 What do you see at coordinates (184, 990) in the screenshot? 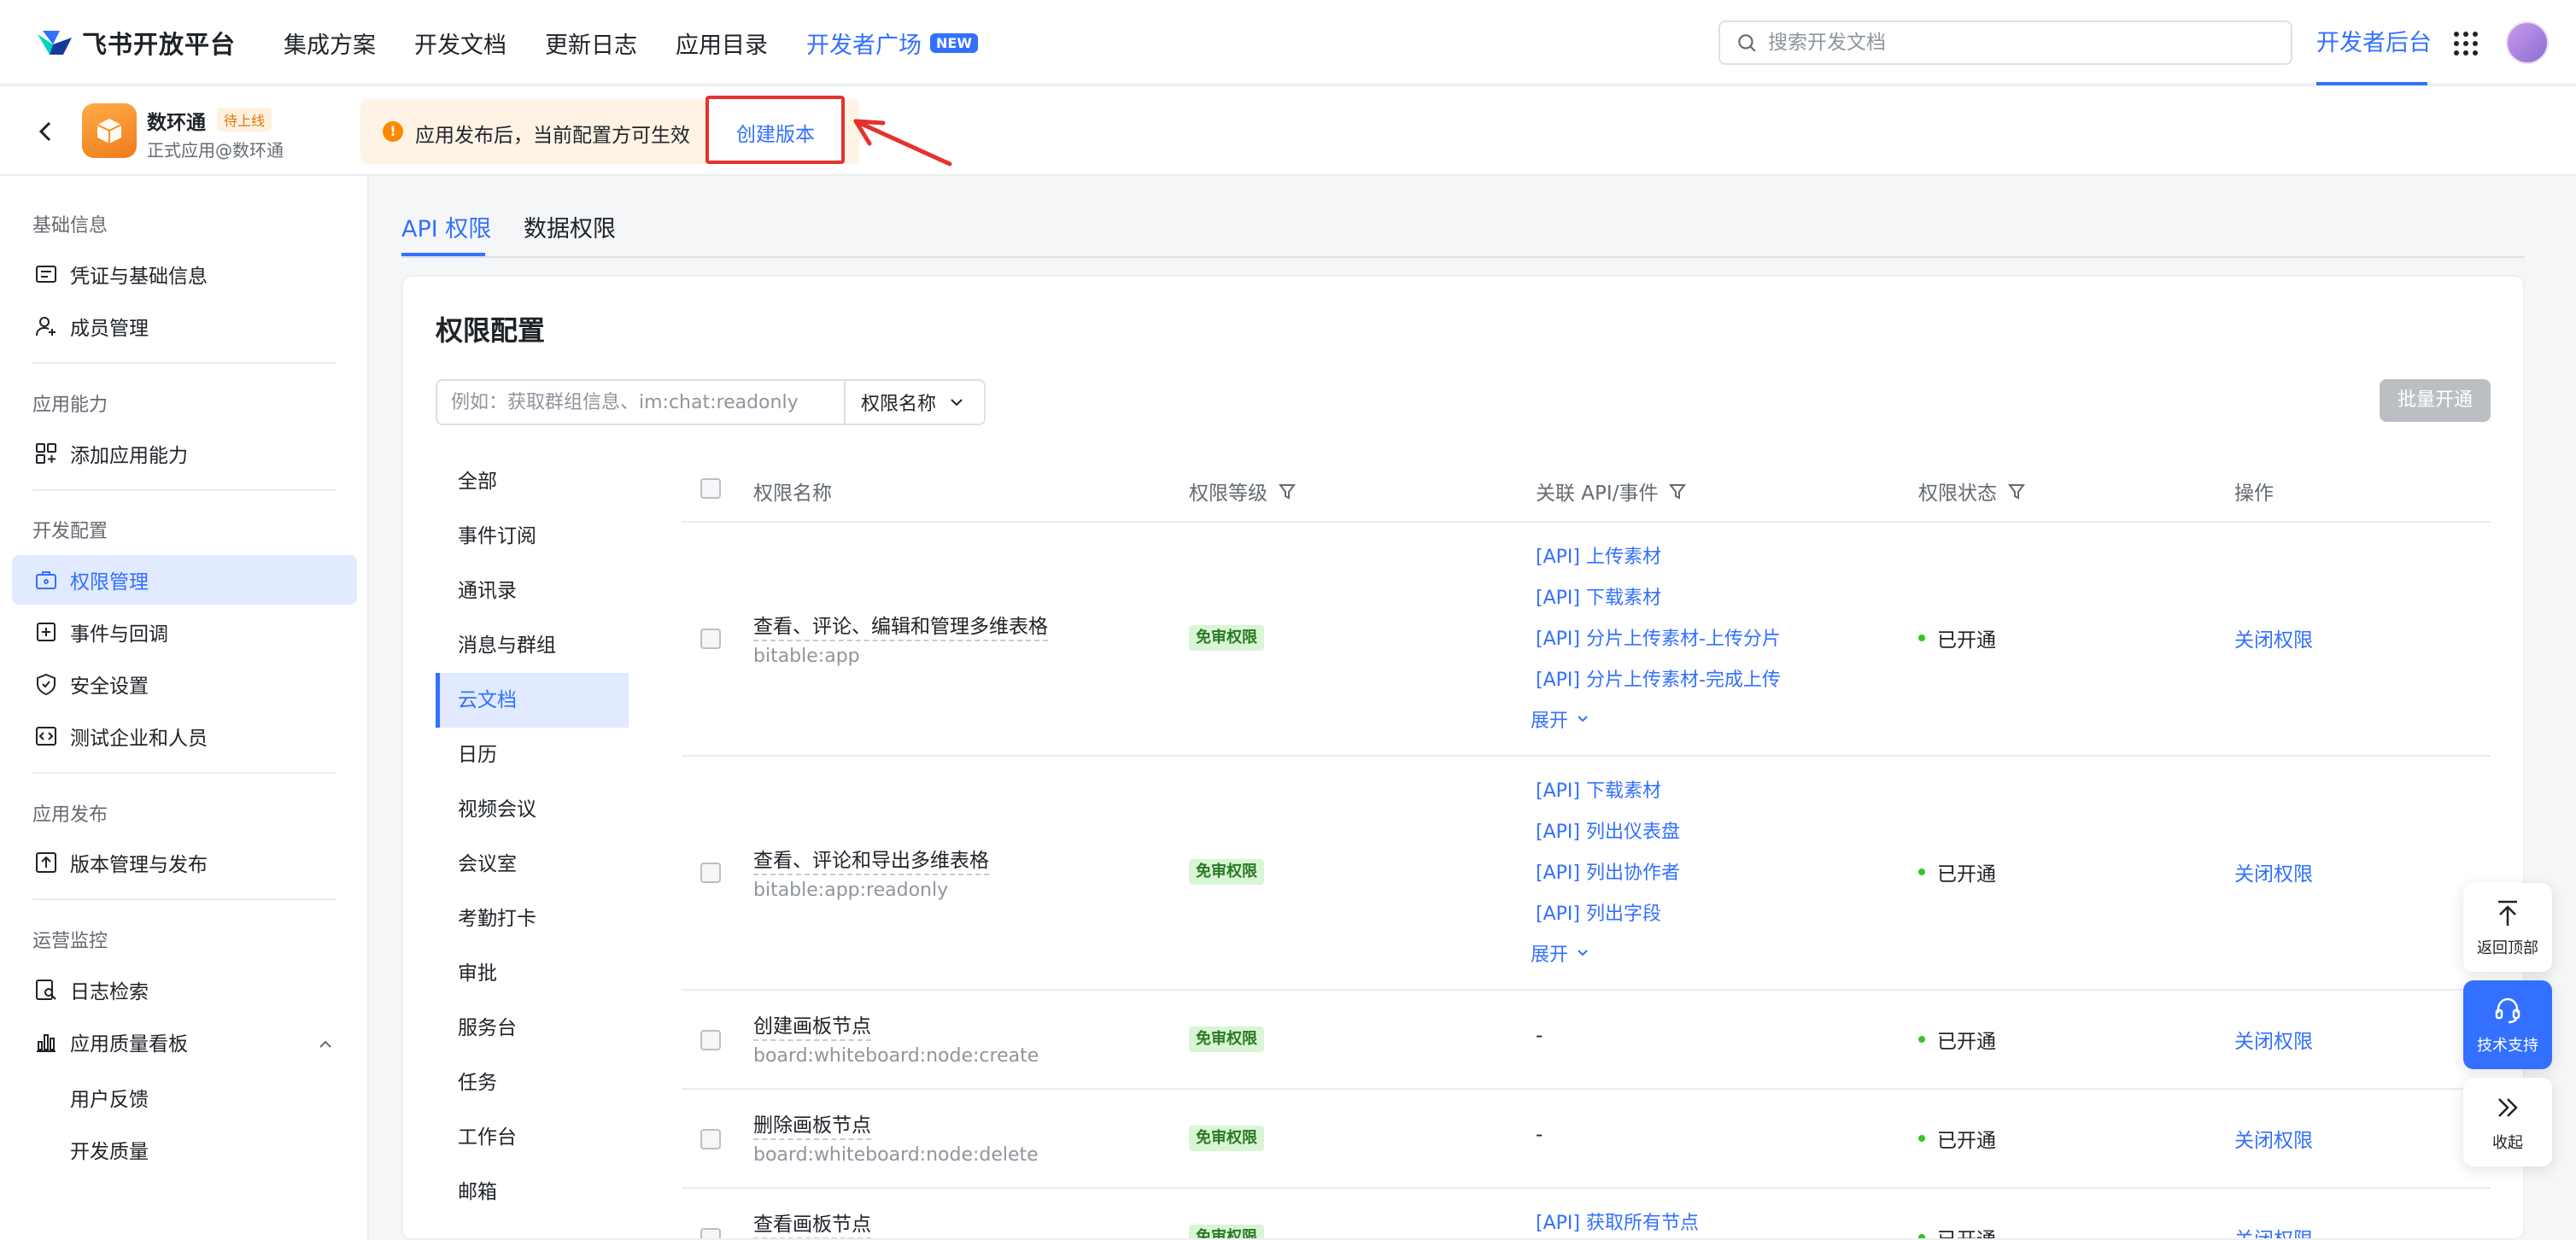
I see `sidebar-item-logs: 日志检索` at bounding box center [184, 990].